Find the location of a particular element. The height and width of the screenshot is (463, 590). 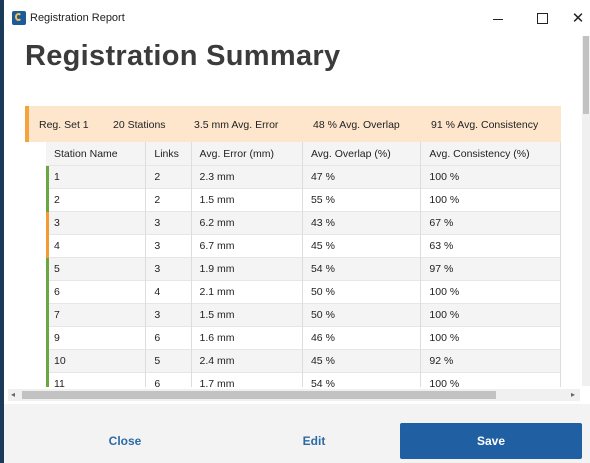

cell-avg-error: 1.6 mm is located at coordinates (247, 338).